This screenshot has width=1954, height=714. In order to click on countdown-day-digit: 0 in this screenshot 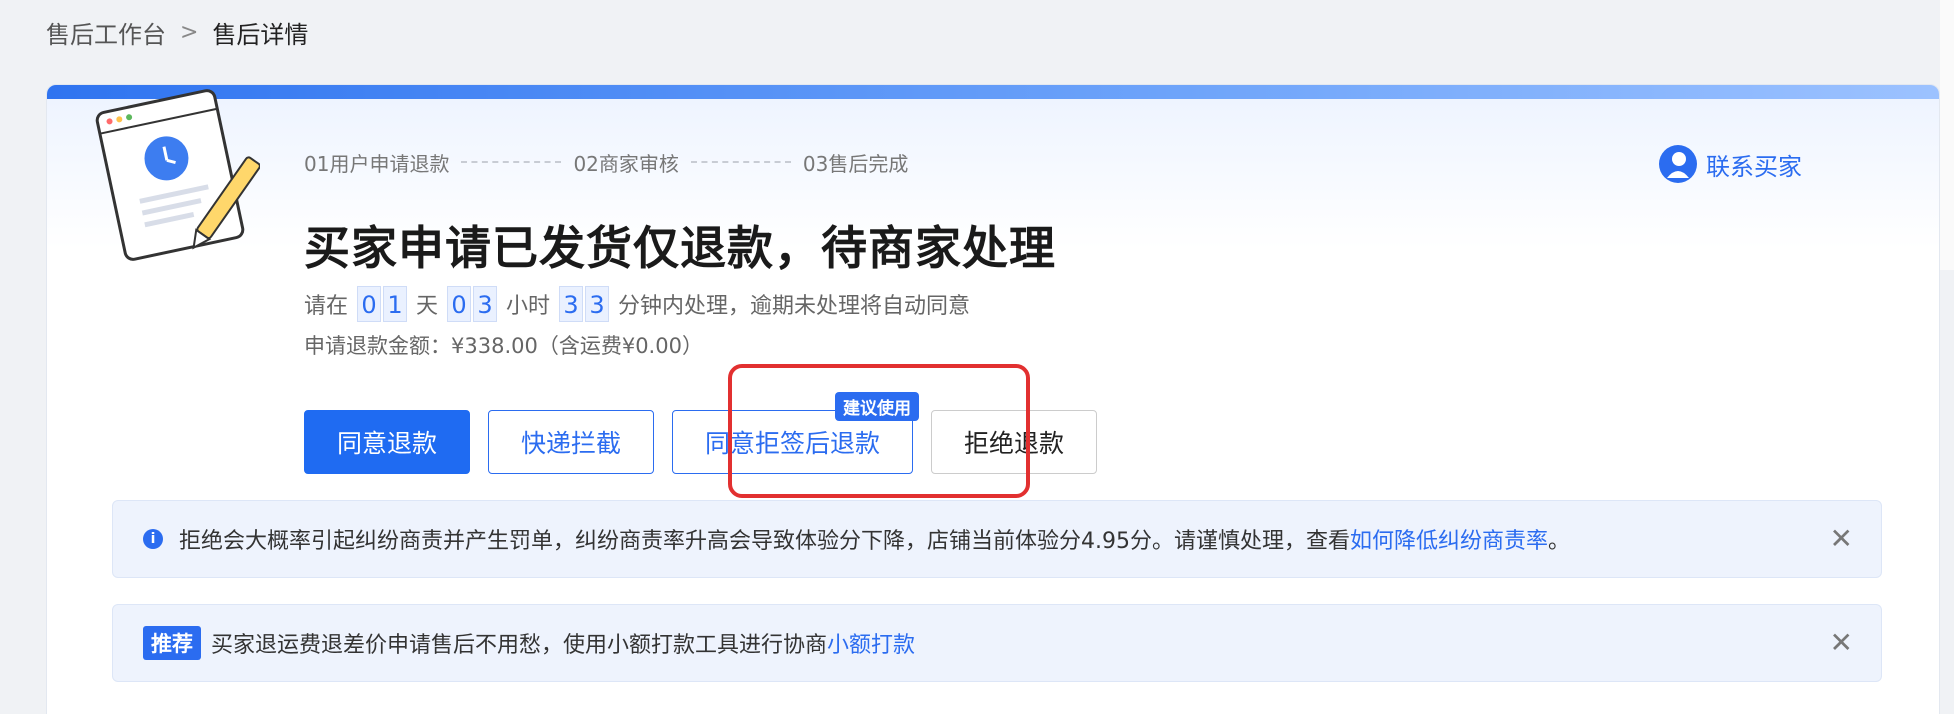, I will do `click(369, 304)`.